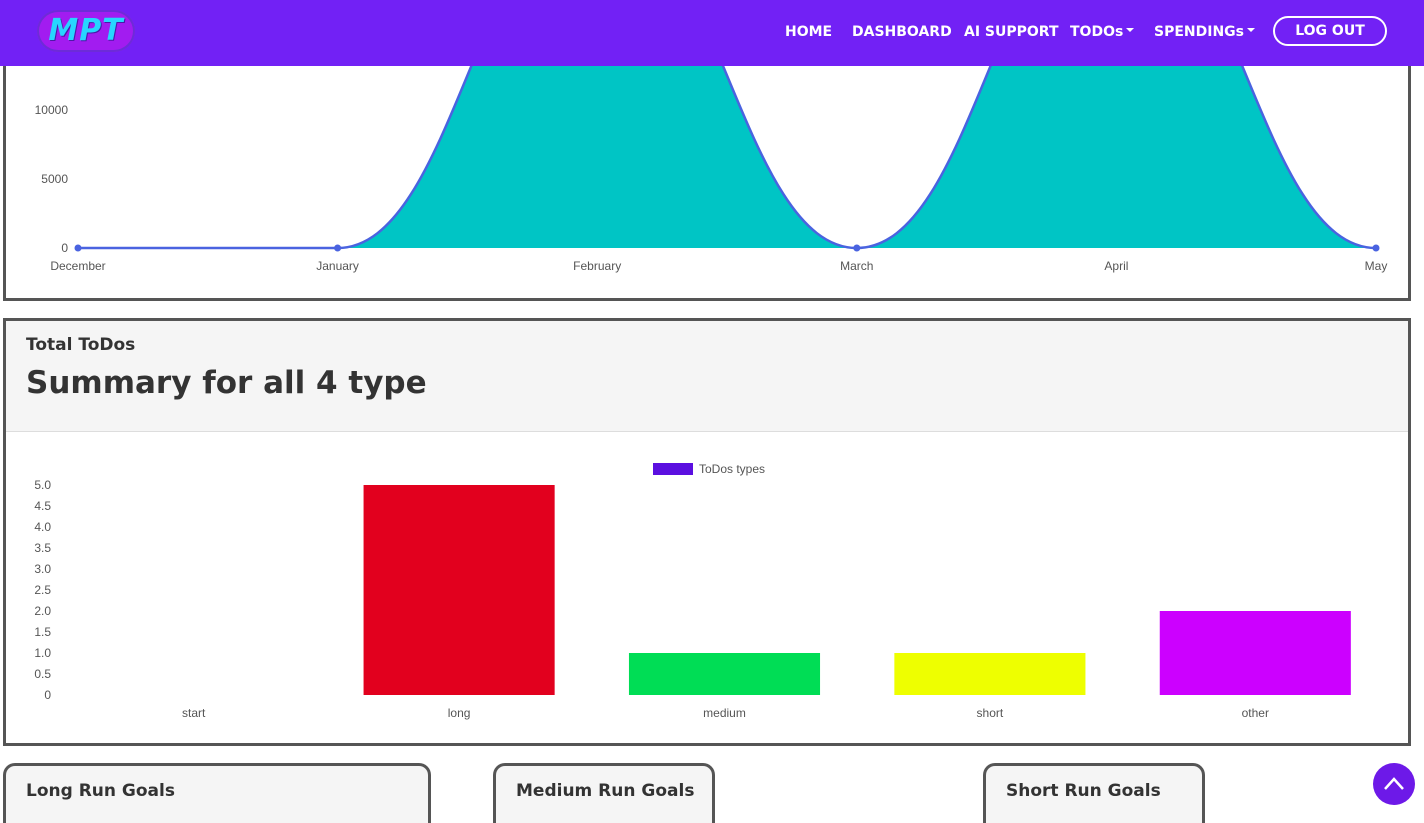 The width and height of the screenshot is (1424, 823). What do you see at coordinates (42, 527) in the screenshot?
I see `y-tick-label: 4.0` at bounding box center [42, 527].